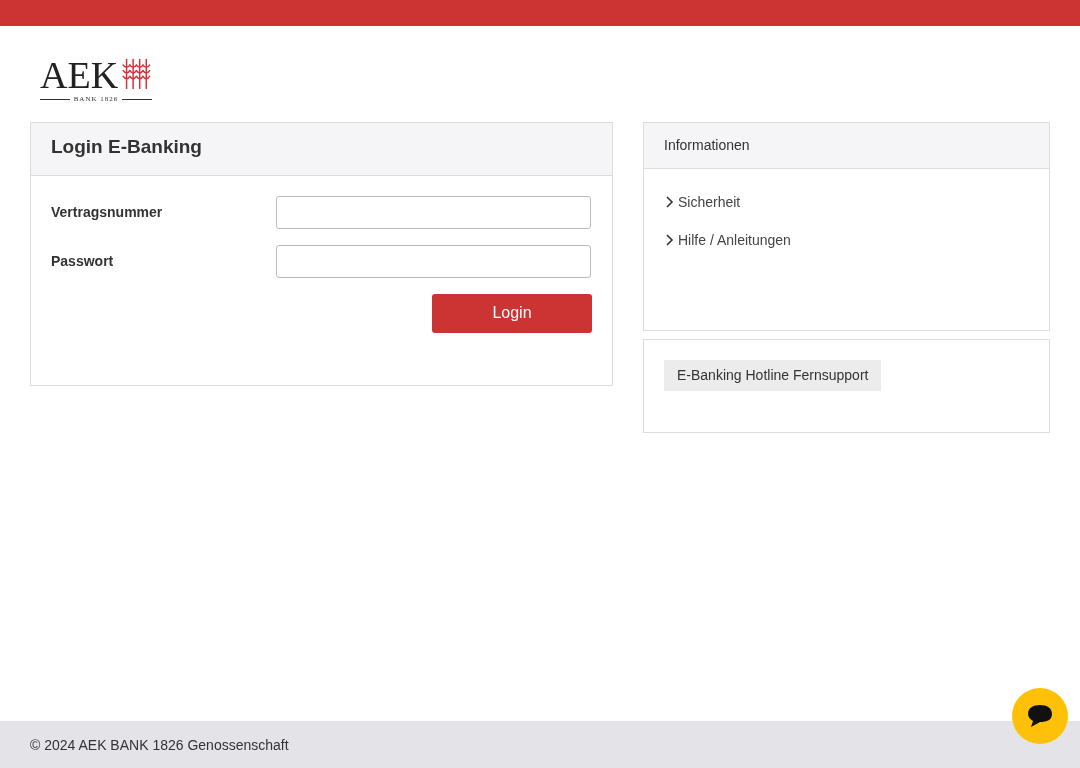 This screenshot has width=1080, height=768. I want to click on chat-button, so click(1040, 716).